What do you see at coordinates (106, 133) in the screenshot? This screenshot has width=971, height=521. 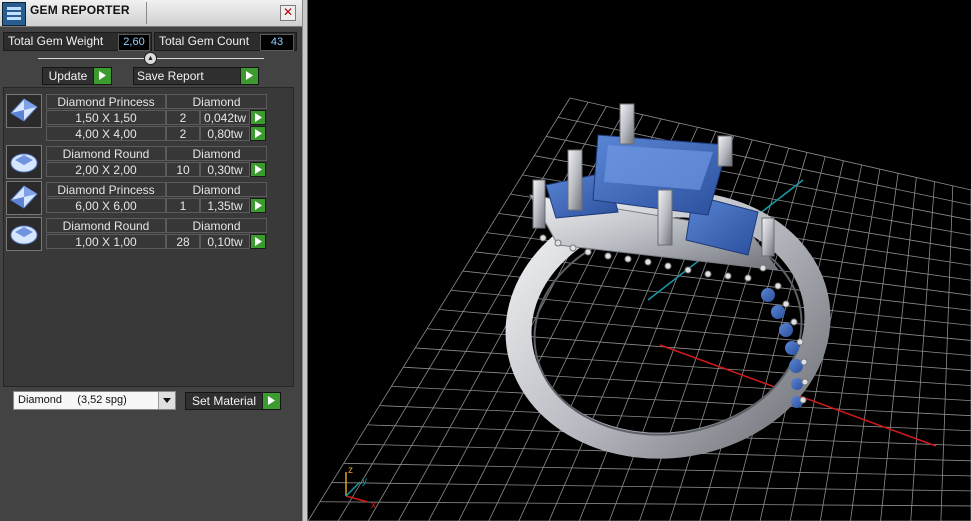 I see `gem-size: 4,00 X 4,00` at bounding box center [106, 133].